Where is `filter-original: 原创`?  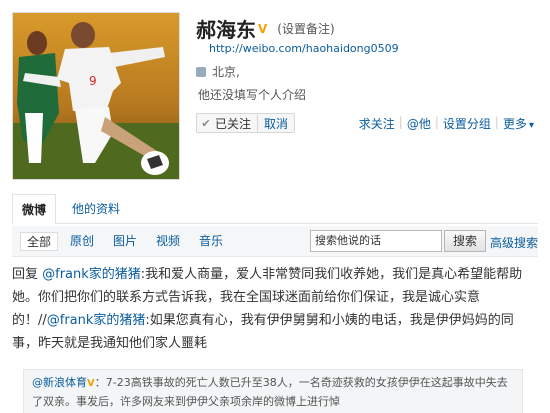
filter-original: 原创 is located at coordinates (82, 241).